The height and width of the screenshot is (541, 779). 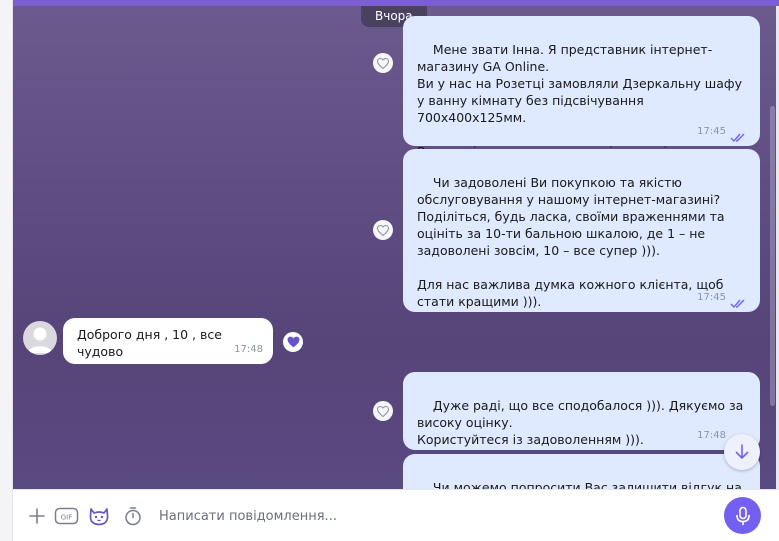 What do you see at coordinates (6, 270) in the screenshot?
I see `left-panel-edge` at bounding box center [6, 270].